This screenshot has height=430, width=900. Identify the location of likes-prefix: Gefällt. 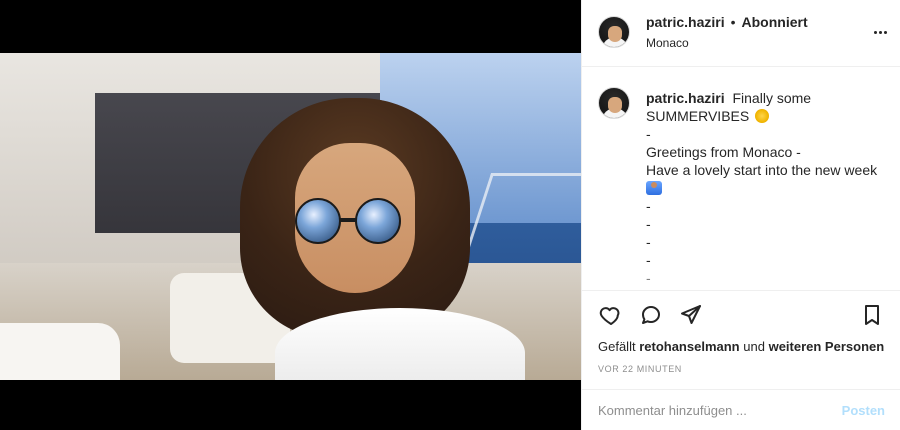
(617, 346).